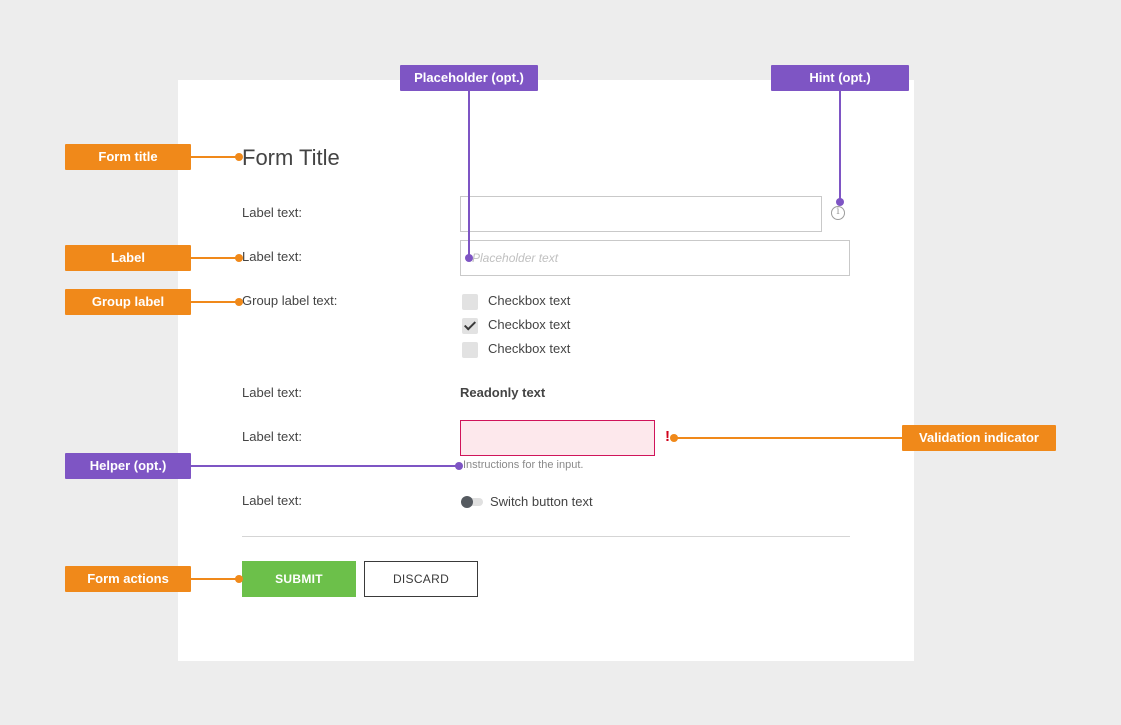  I want to click on annotation-placeholder: Placeholder (opt.), so click(469, 78).